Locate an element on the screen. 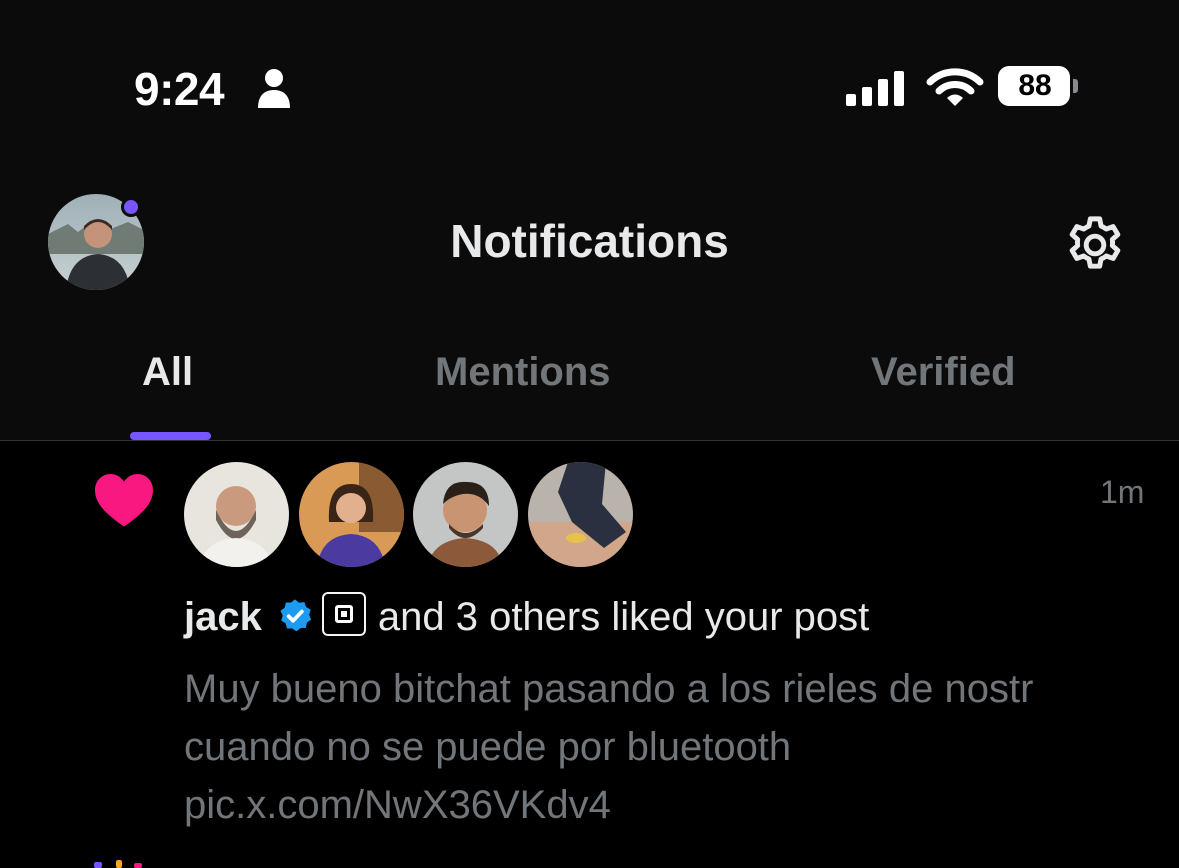 This screenshot has width=1179, height=868. gear-icon is located at coordinates (1095, 245).